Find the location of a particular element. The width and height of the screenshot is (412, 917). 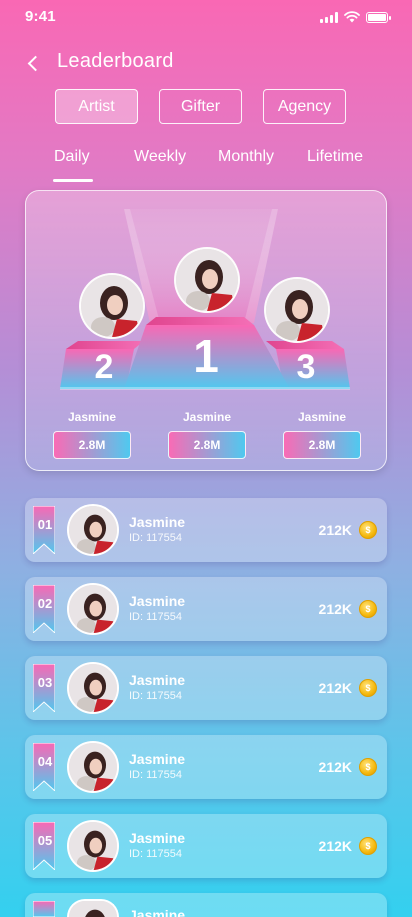

chevron-left-icon is located at coordinates (35, 63).